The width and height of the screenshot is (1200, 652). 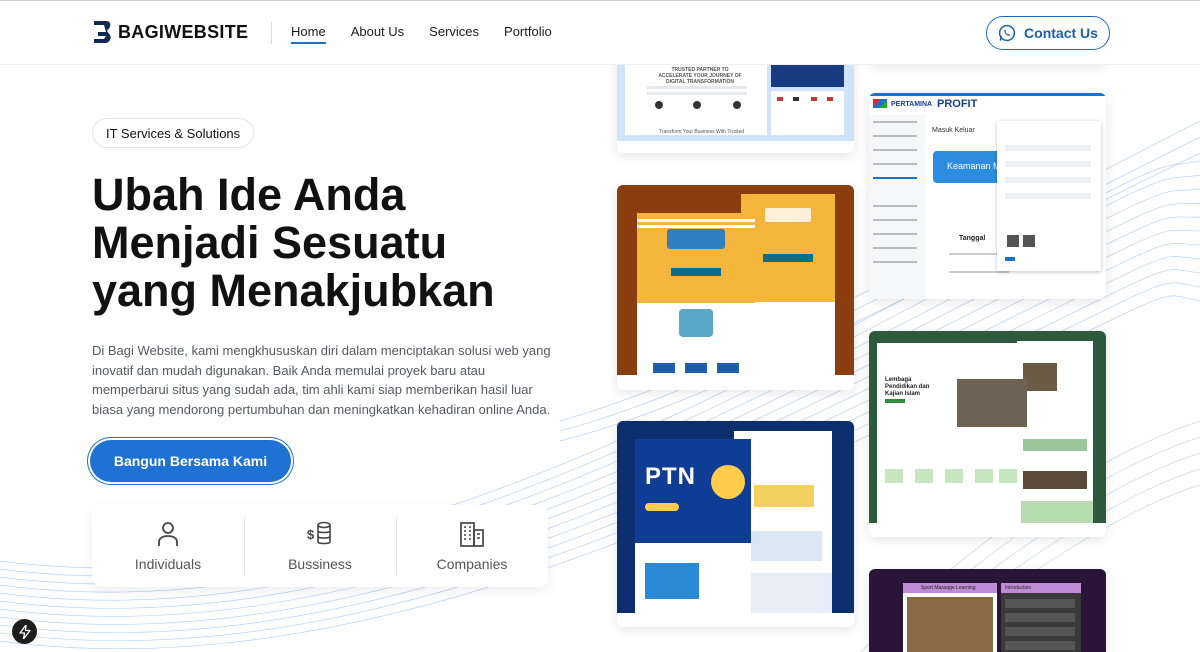 What do you see at coordinates (168, 534) in the screenshot?
I see `person-icon` at bounding box center [168, 534].